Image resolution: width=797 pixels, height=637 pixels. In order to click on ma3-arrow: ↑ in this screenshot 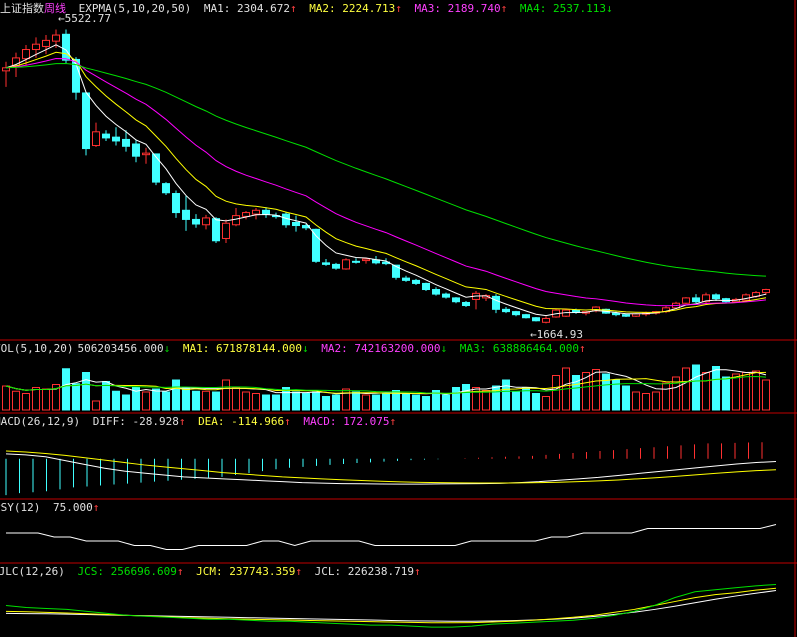, I will do `click(504, 8)`.